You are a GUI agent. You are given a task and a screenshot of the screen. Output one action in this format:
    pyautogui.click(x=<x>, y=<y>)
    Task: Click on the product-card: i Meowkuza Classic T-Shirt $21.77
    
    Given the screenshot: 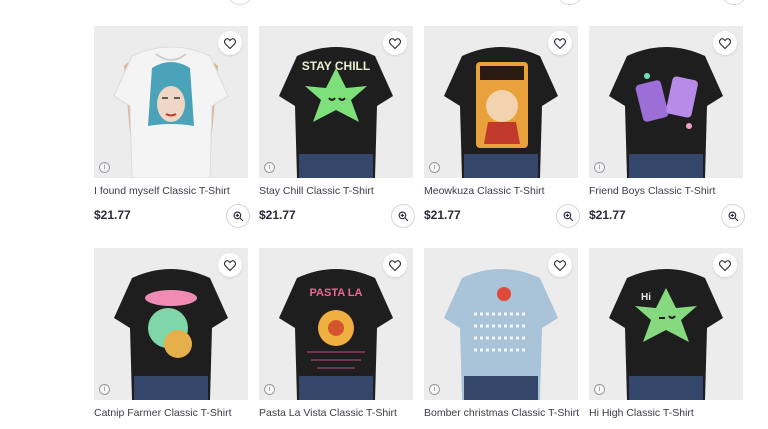 What is the action you would take?
    pyautogui.click(x=502, y=128)
    